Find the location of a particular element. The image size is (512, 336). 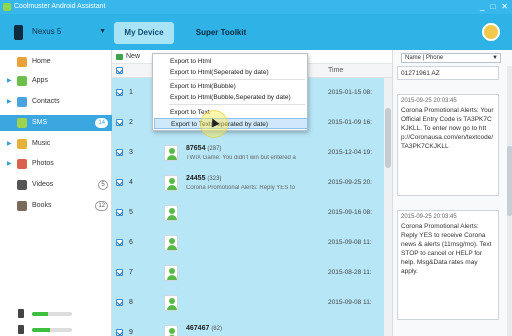

table-row: 9 467467 (82) is located at coordinates (248, 327).